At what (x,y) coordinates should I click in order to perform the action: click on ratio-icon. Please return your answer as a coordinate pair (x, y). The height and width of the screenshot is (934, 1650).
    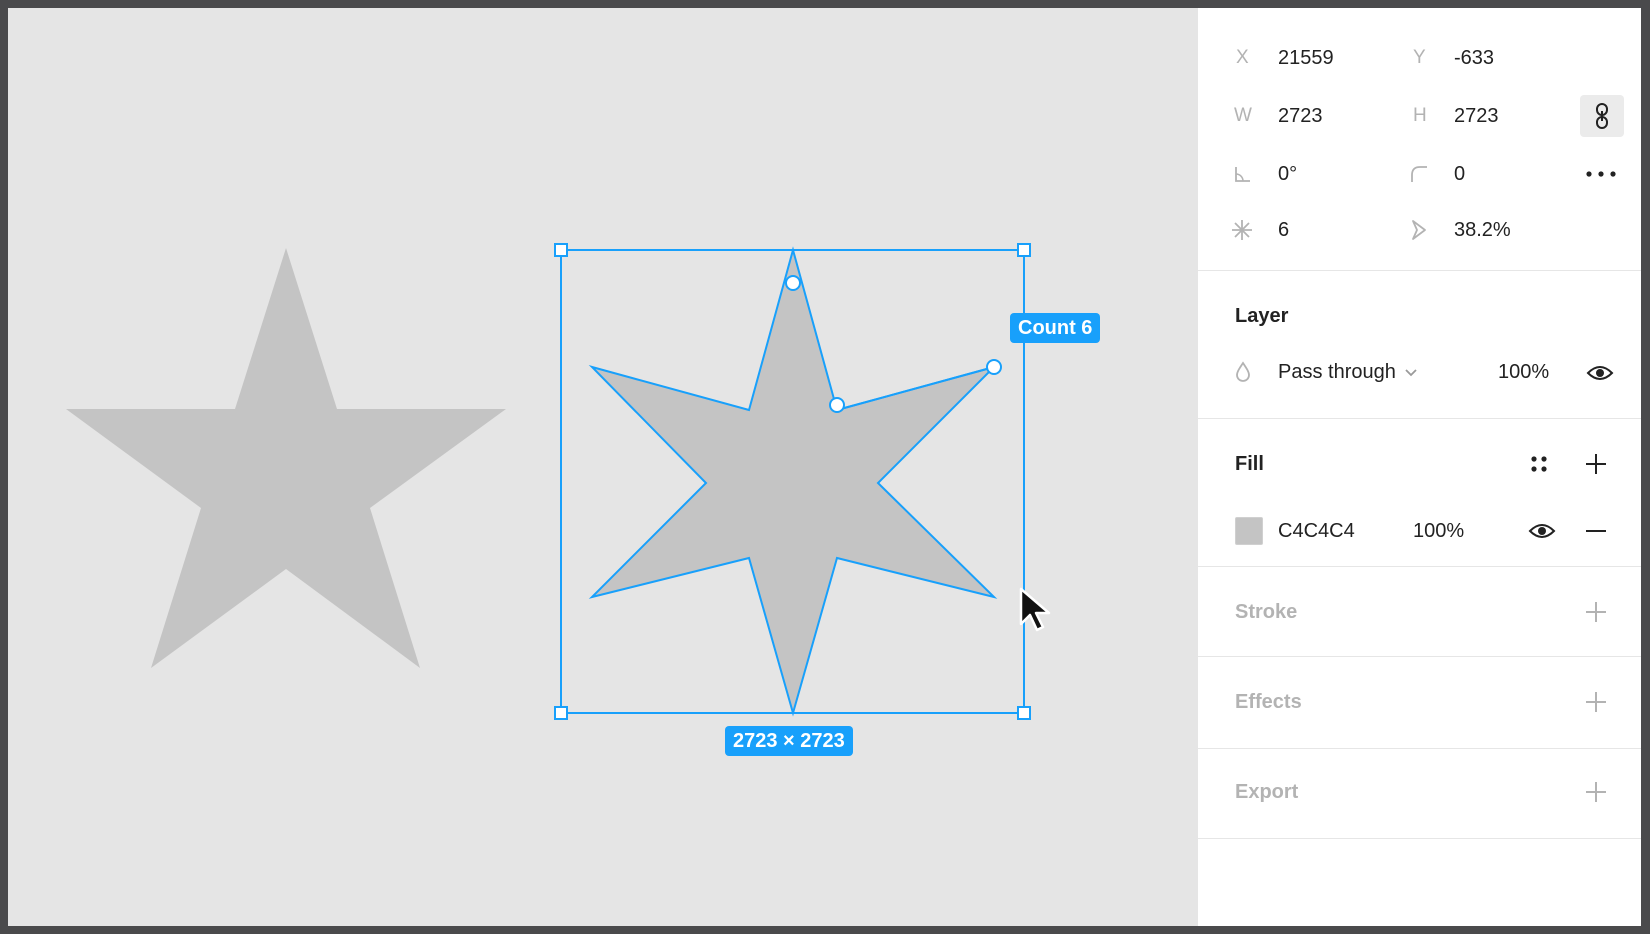
    Looking at the image, I should click on (1419, 230).